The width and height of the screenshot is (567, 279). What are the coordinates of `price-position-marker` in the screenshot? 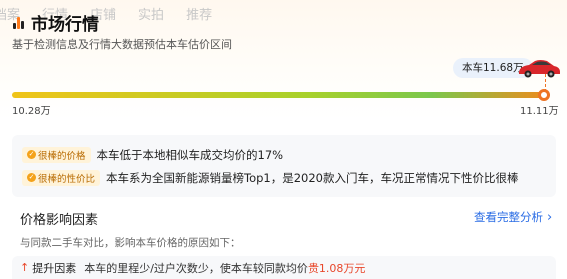 It's located at (544, 95).